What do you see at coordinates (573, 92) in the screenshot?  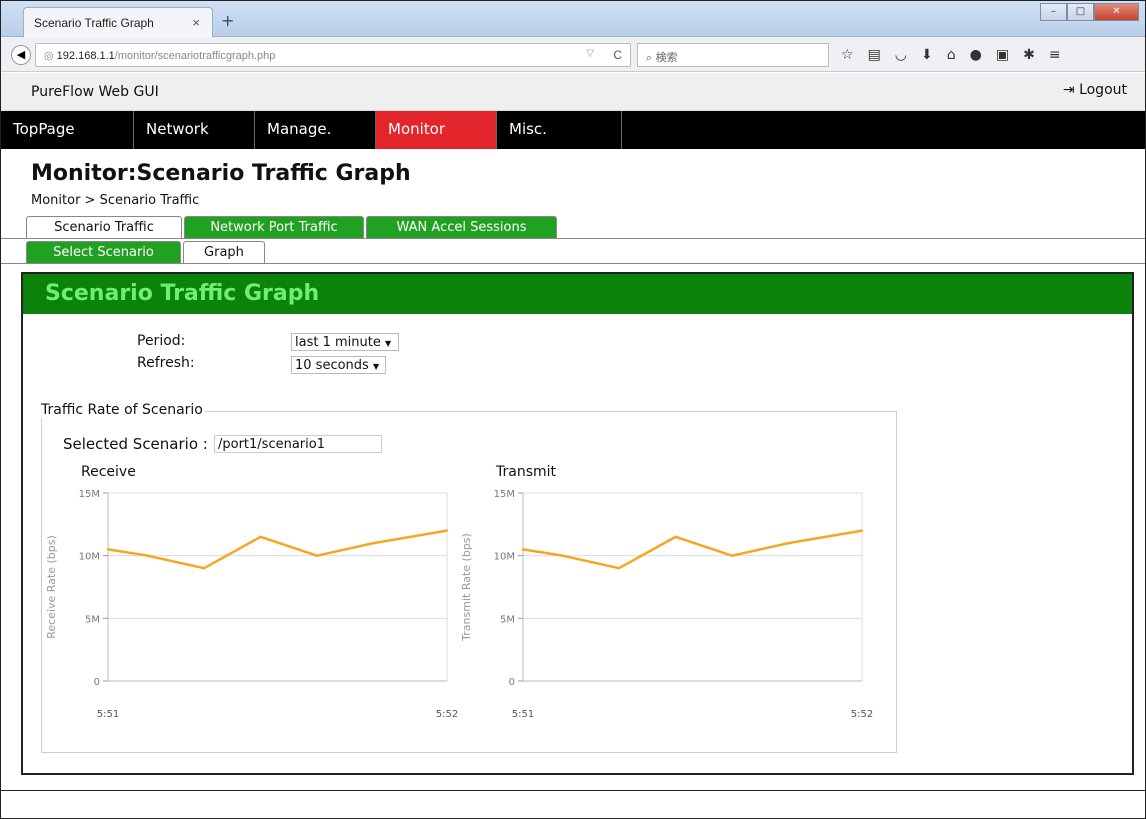 I see `app-header: PureFlow Web GUI ⇥ Logout` at bounding box center [573, 92].